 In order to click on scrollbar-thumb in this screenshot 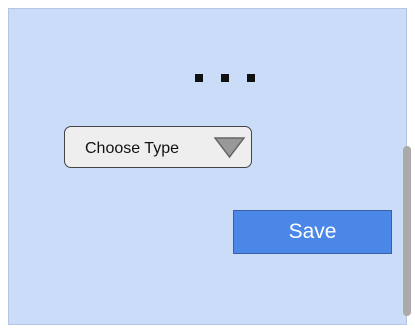, I will do `click(407, 231)`.